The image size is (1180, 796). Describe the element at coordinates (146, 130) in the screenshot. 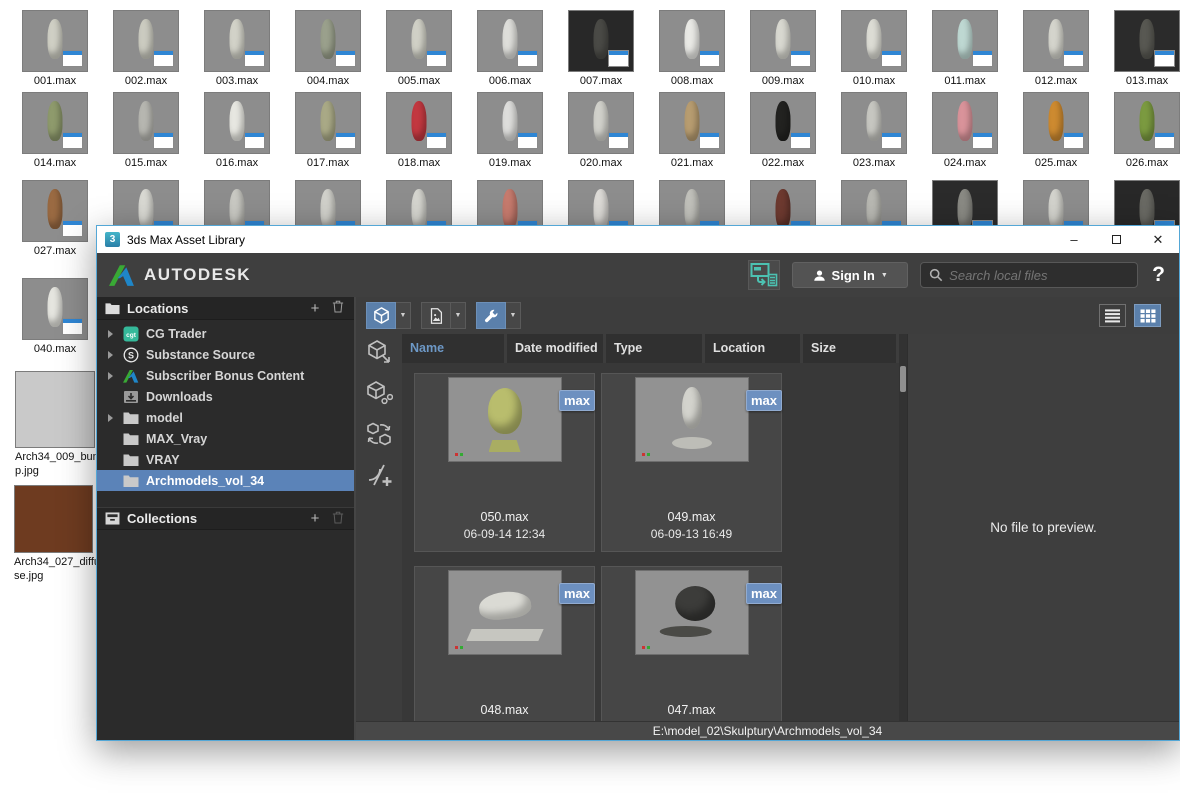

I see `desktop-file-thumbnail: 015.max` at that location.